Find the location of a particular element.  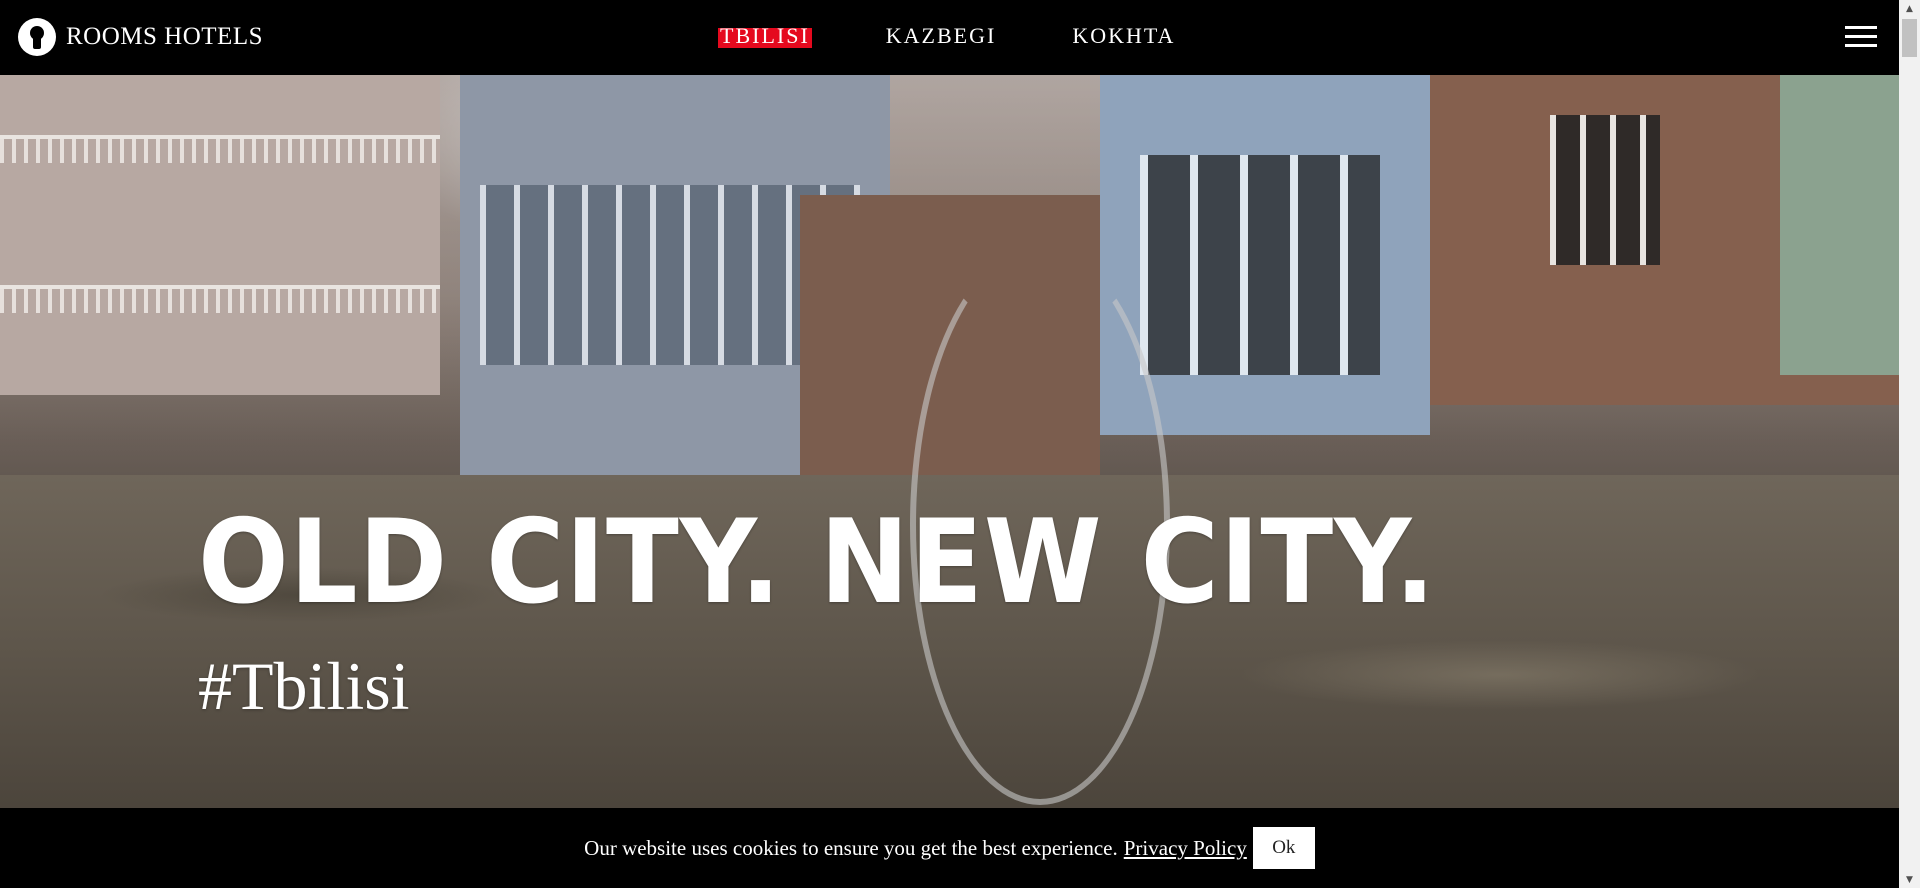

site-header: ROOMS HOTELS TBILISI KAZBEGI KOKHTA is located at coordinates (949, 37).